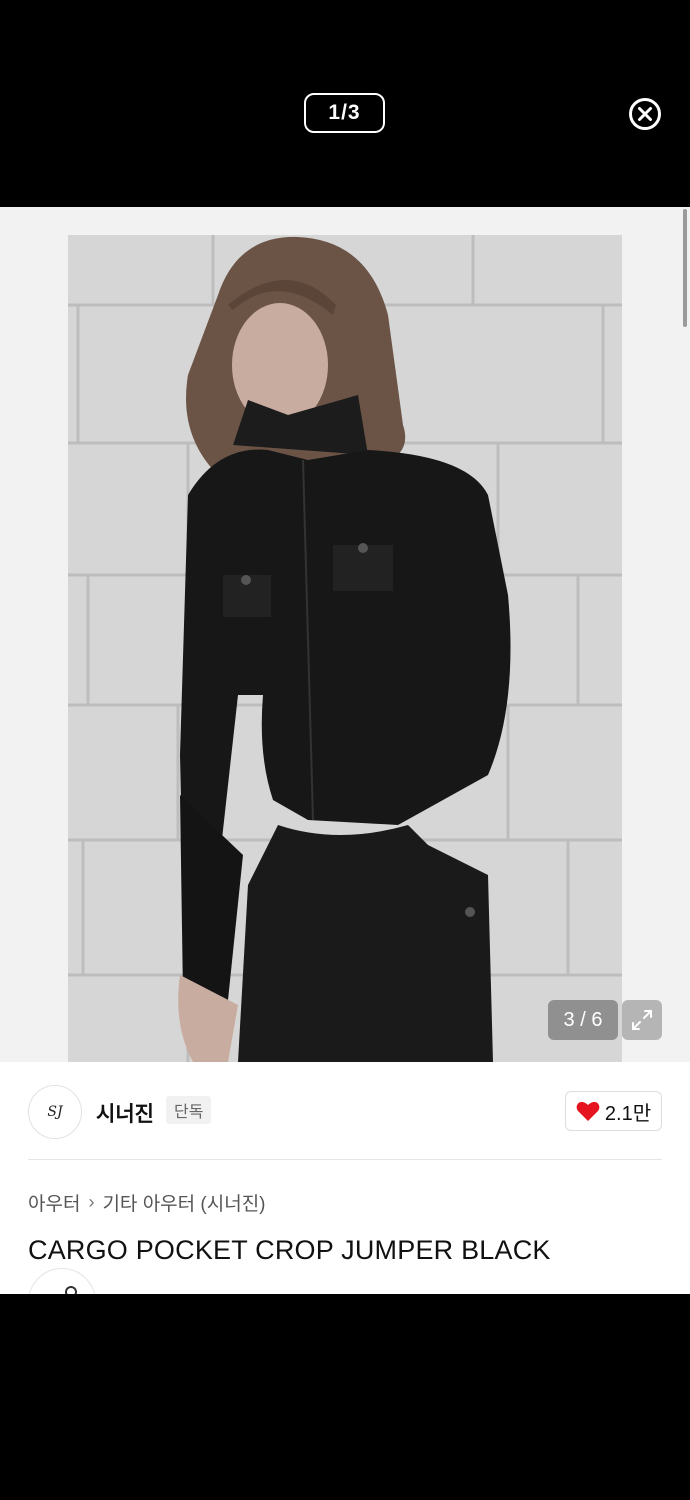 Image resolution: width=690 pixels, height=1500 pixels. What do you see at coordinates (583, 1020) in the screenshot?
I see `image-counter: 3 / 6` at bounding box center [583, 1020].